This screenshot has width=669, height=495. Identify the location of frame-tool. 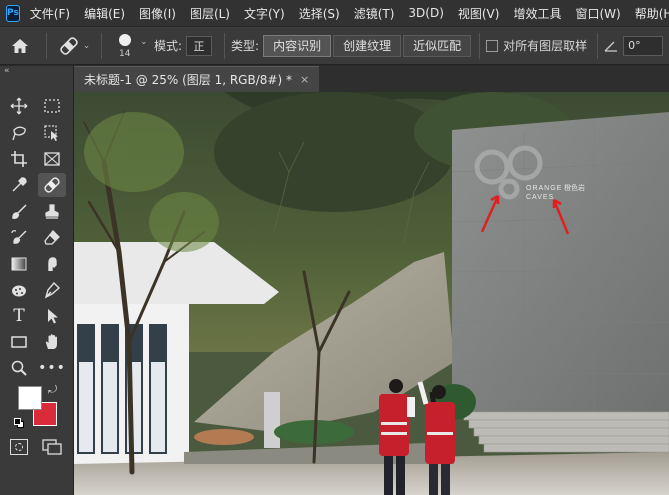
(52, 159).